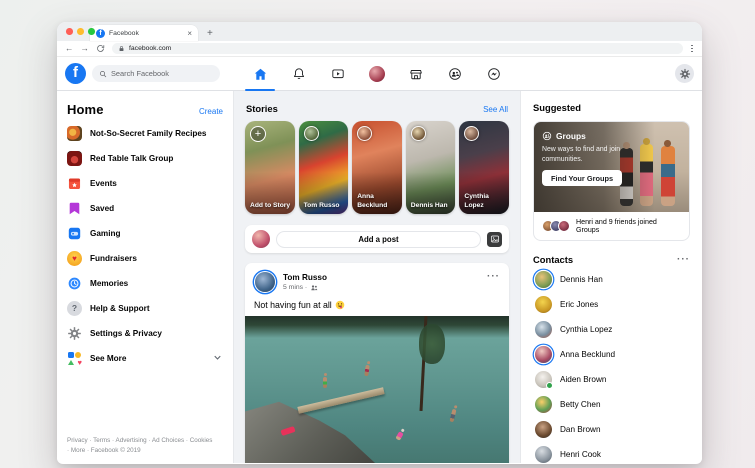 This screenshot has width=755, height=468. What do you see at coordinates (616, 226) in the screenshot?
I see `friends-joined-text: Henri and 9 friends joined Groups` at bounding box center [616, 226].